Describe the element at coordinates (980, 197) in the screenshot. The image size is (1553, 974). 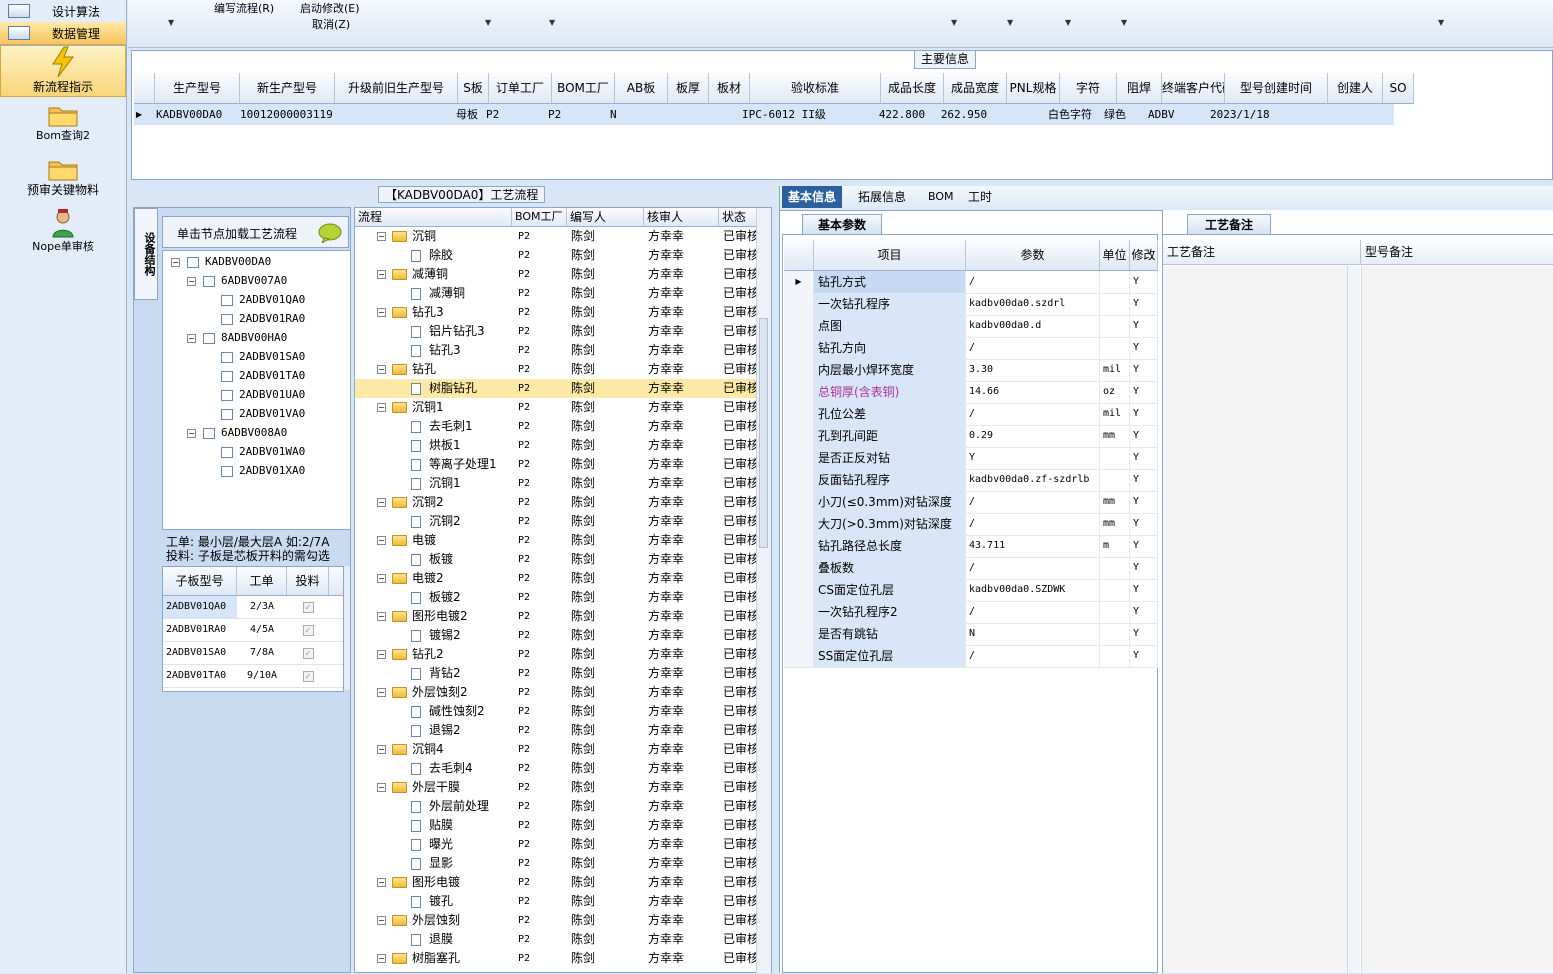
I see `tab-work-hours: 工时` at that location.